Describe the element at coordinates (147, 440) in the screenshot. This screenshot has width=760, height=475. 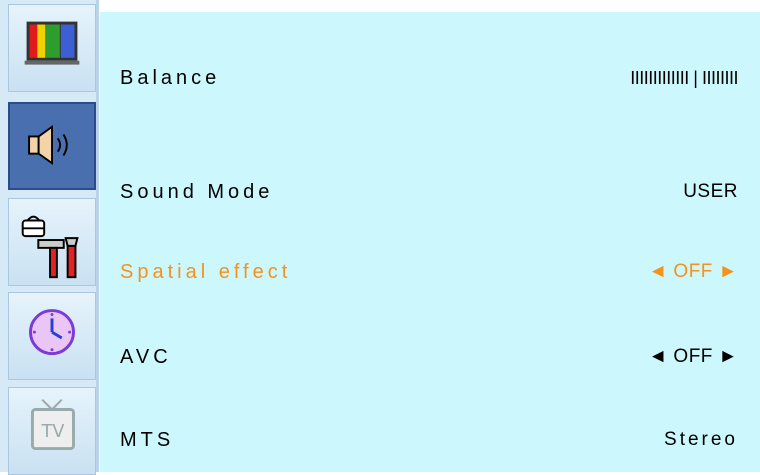
I see `menu-label: MTS` at that location.